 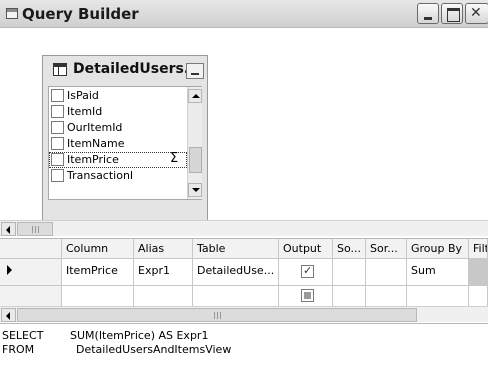 What do you see at coordinates (95, 127) in the screenshot?
I see `column-name: OurItemId` at bounding box center [95, 127].